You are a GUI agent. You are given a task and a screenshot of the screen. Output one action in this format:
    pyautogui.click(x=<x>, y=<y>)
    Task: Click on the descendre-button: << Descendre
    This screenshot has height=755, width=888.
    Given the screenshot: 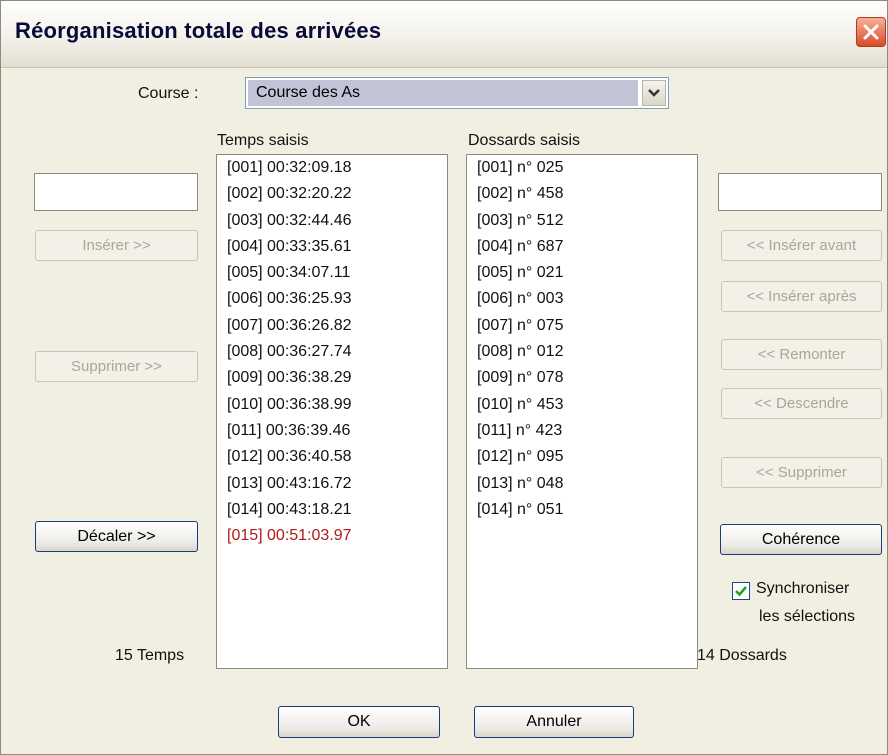 What is the action you would take?
    pyautogui.click(x=801, y=403)
    